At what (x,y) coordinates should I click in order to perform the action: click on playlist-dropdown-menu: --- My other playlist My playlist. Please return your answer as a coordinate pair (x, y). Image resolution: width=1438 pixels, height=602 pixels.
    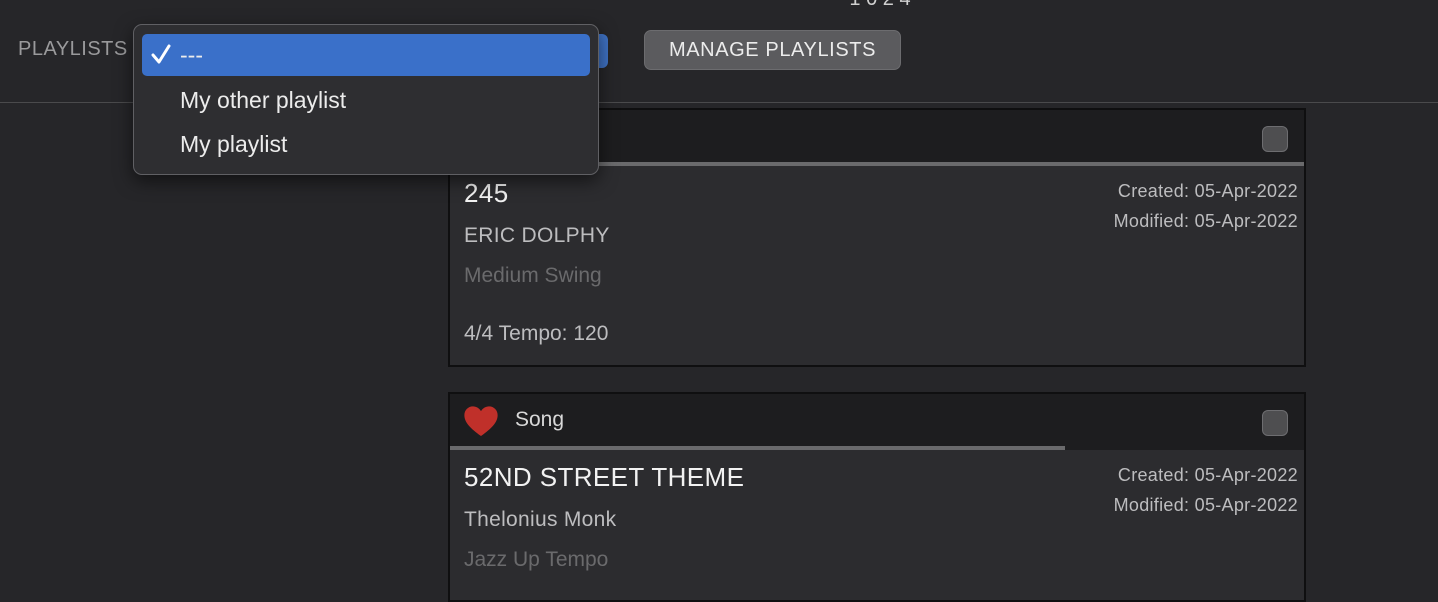
    Looking at the image, I should click on (366, 99).